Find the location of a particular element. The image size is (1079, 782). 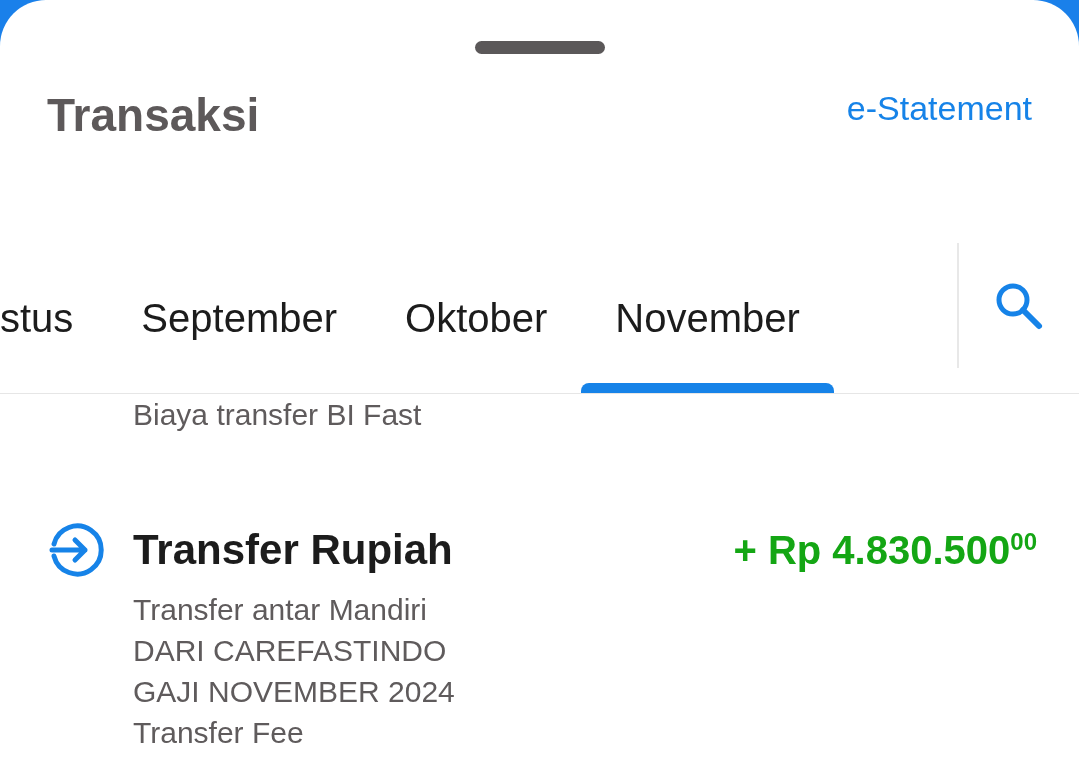

month-tab: stus is located at coordinates (54, 318).